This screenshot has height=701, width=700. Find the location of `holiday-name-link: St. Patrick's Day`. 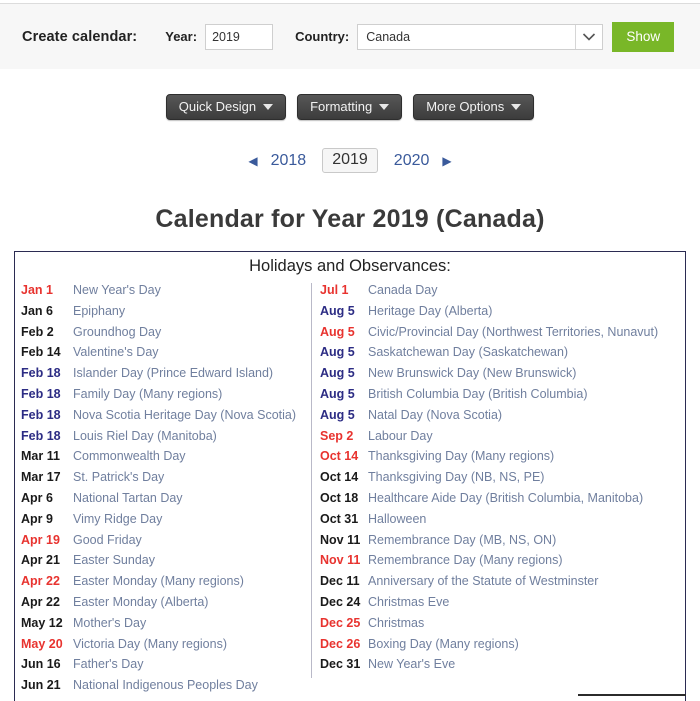

holiday-name-link: St. Patrick's Day is located at coordinates (118, 477).